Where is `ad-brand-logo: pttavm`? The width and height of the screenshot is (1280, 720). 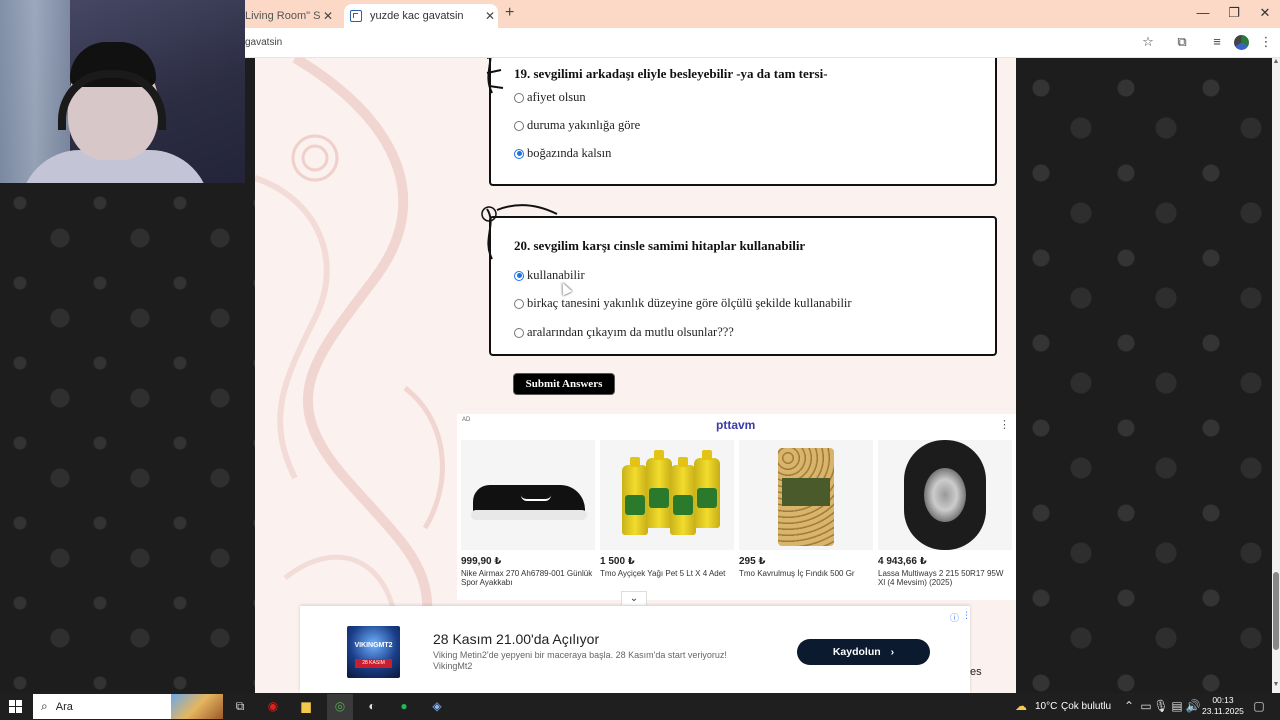
ad-brand-logo: pttavm is located at coordinates (735, 425).